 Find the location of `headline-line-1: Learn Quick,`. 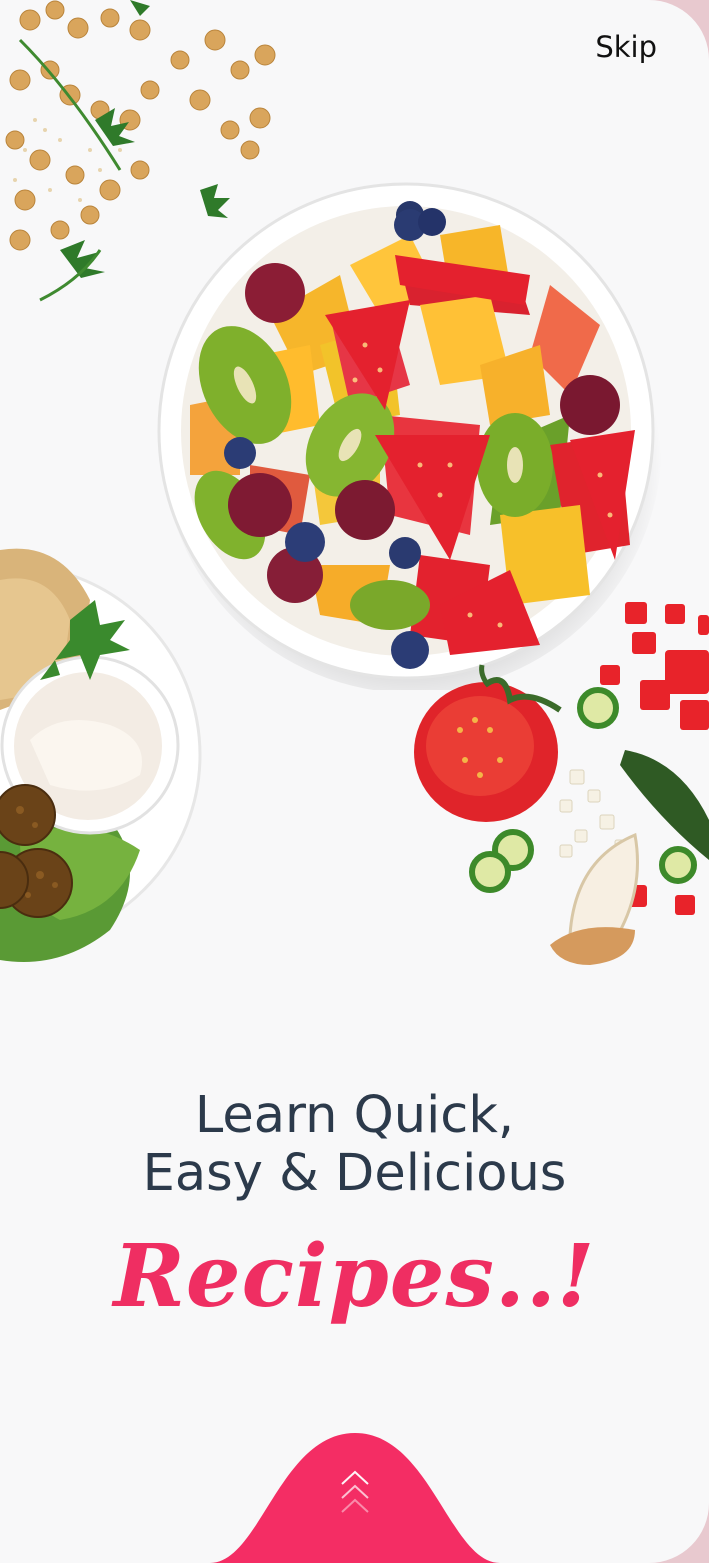

headline-line-1: Learn Quick, is located at coordinates (354, 1115).